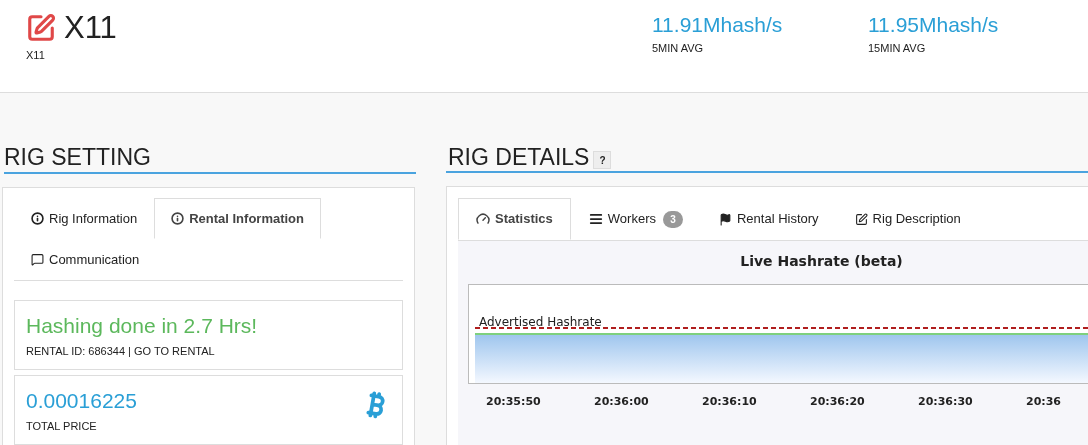 The width and height of the screenshot is (1088, 445). Describe the element at coordinates (121, 351) in the screenshot. I see `rental-id: RENTAL ID: 686344 | GO TO RENTAL` at that location.